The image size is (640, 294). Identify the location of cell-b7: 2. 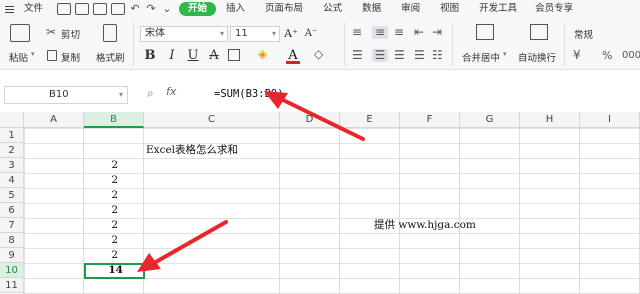
(114, 225).